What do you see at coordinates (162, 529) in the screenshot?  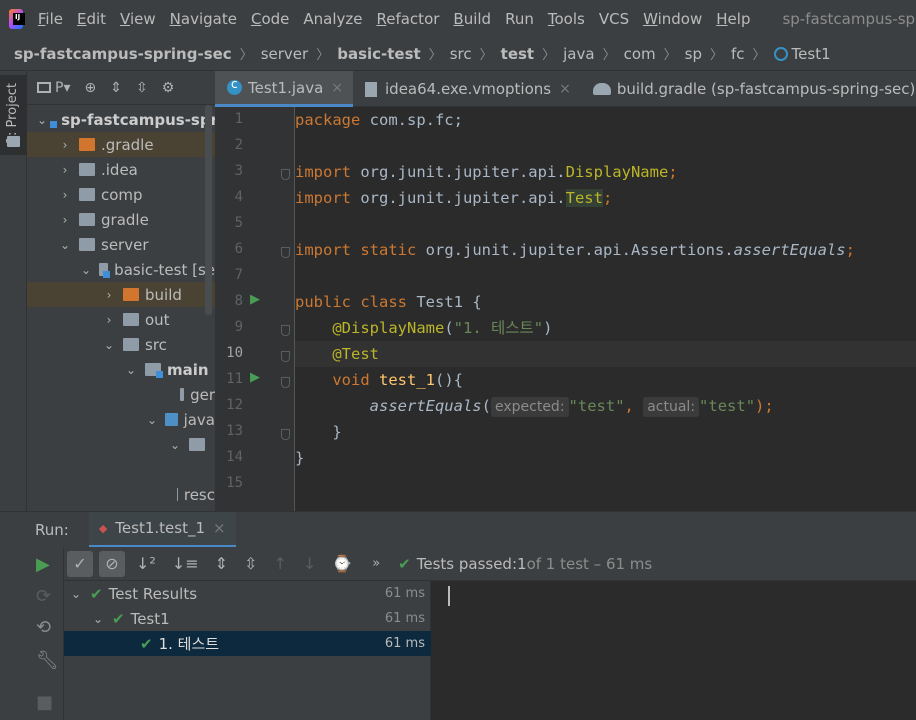 I see `run-tab: ◆ Test1.test_1 ×` at bounding box center [162, 529].